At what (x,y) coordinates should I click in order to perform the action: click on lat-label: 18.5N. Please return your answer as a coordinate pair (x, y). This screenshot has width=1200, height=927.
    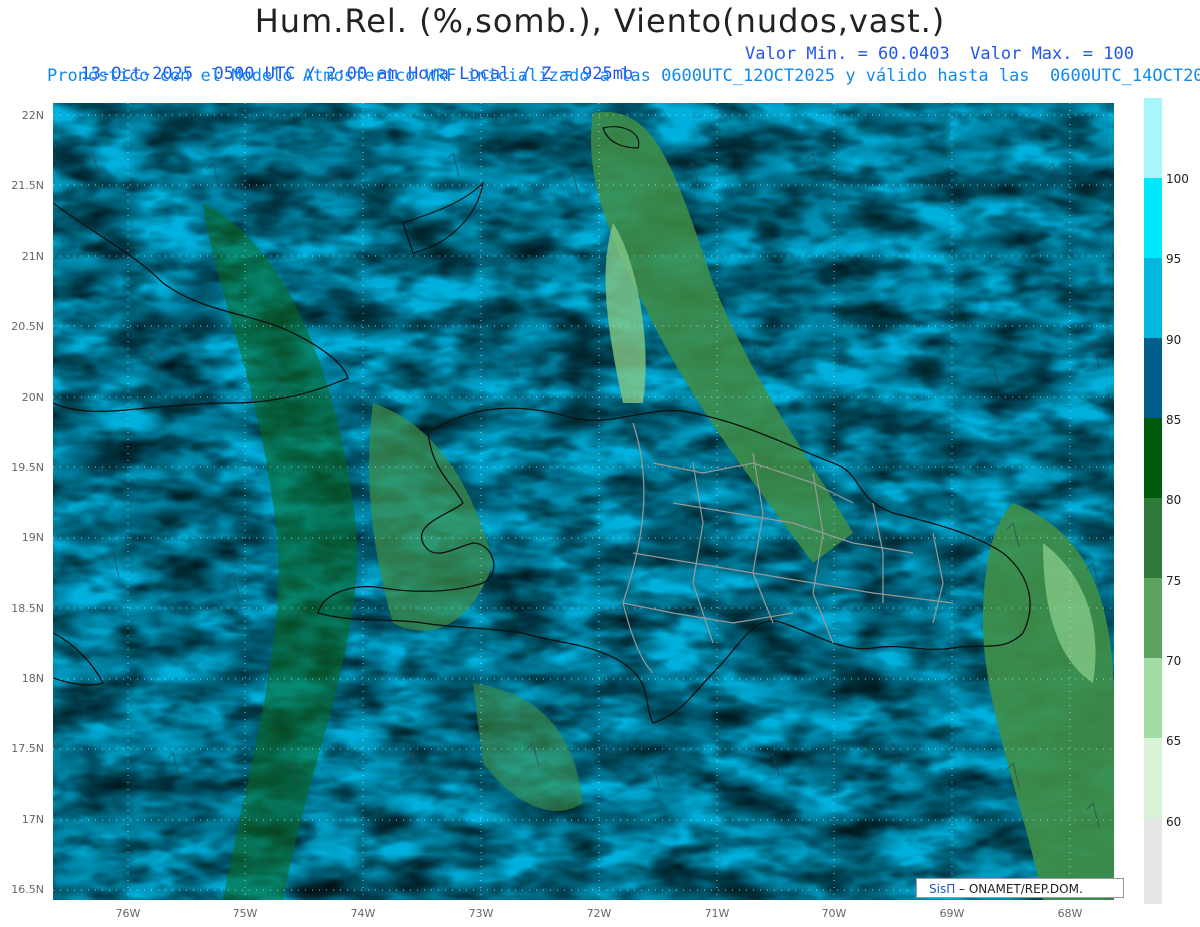
    Looking at the image, I should click on (27, 608).